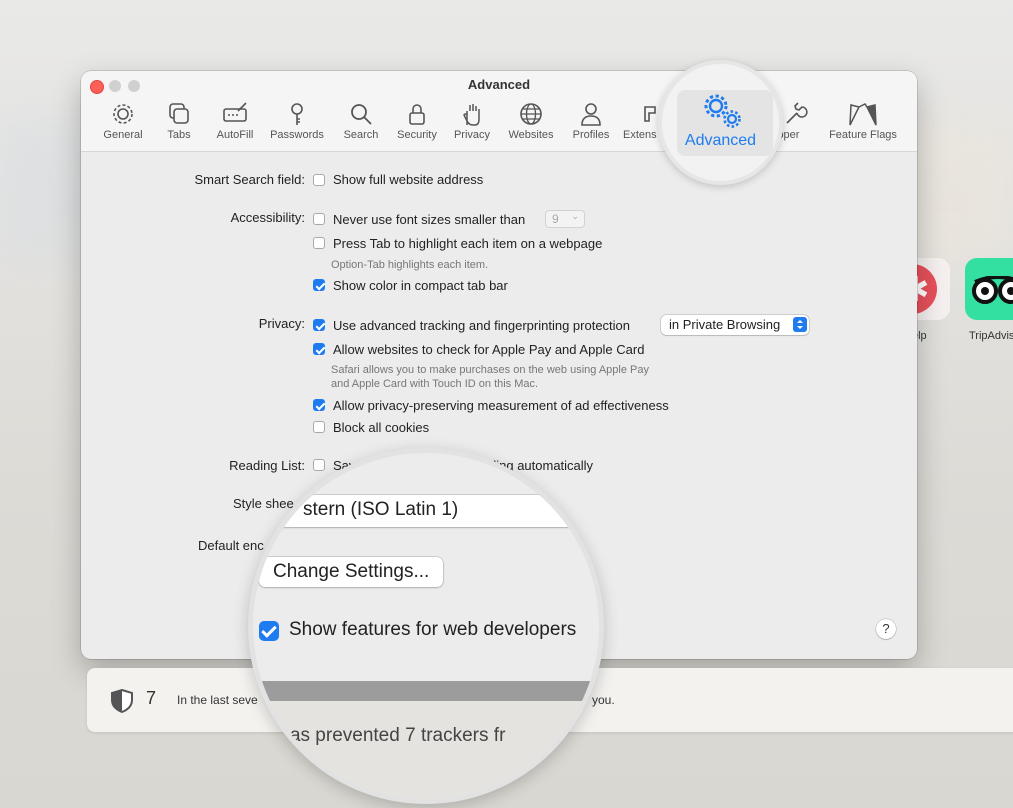 This screenshot has height=808, width=1013. Describe the element at coordinates (319, 405) in the screenshot. I see `ad-measurement-checkbox` at that location.